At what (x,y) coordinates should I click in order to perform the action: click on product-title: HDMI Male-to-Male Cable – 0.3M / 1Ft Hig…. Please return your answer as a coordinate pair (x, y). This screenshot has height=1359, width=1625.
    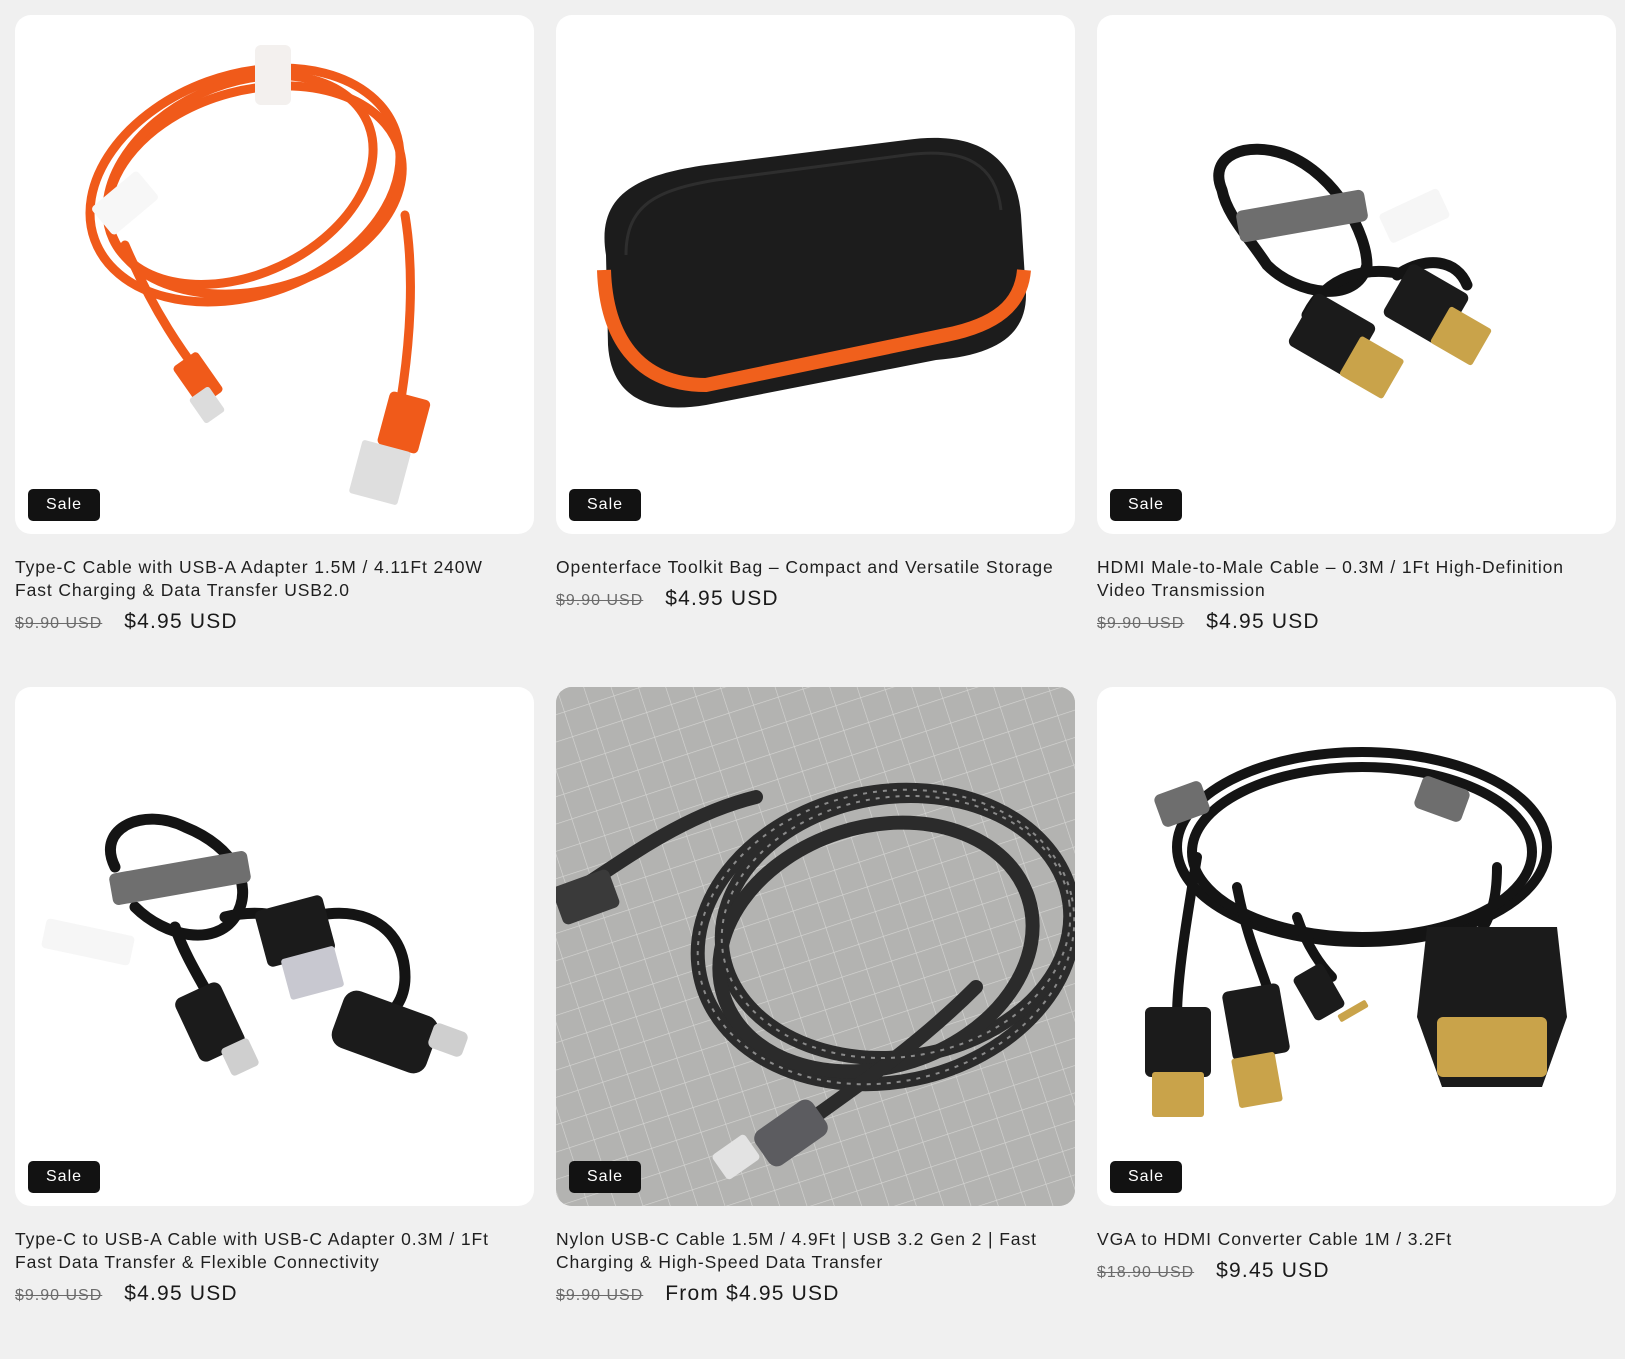
    Looking at the image, I should click on (1349, 579).